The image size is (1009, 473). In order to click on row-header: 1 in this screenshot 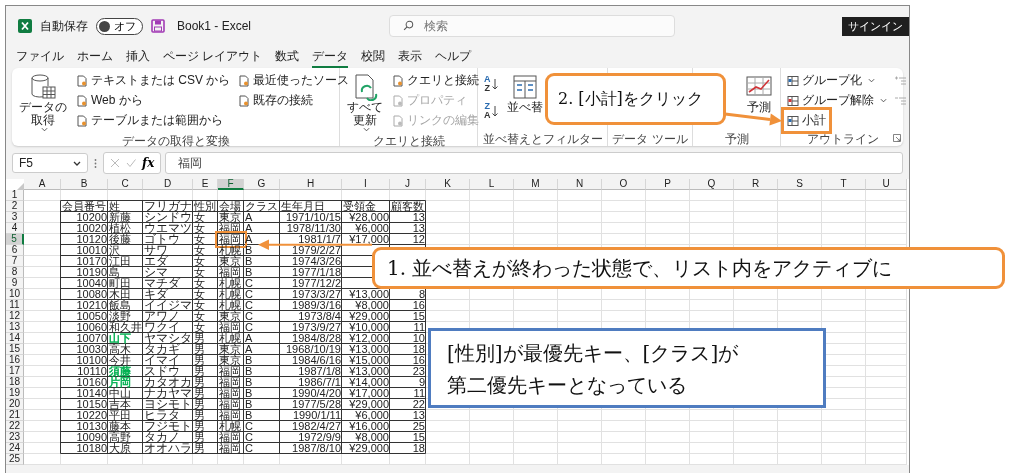, I will do `click(15, 195)`.